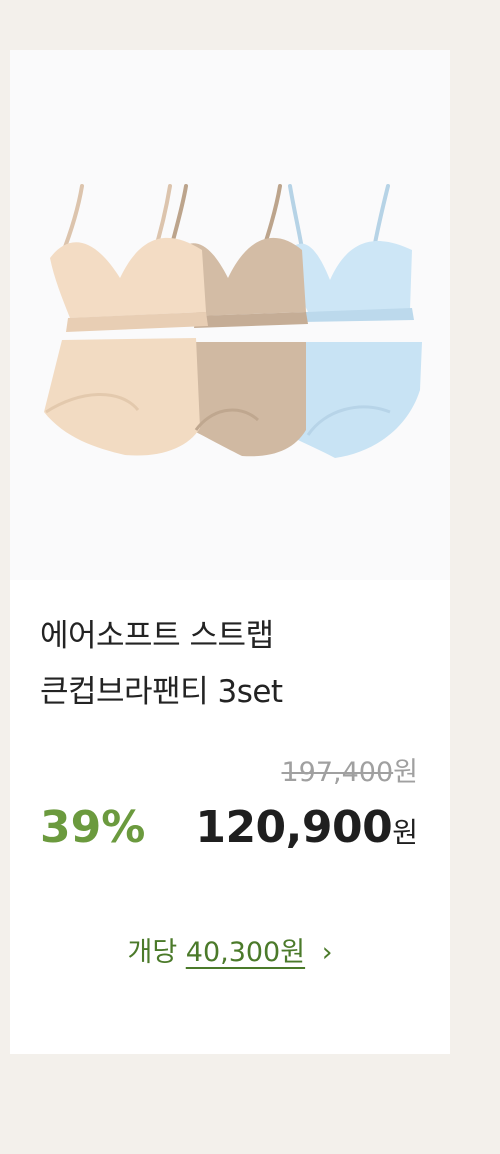 The image size is (500, 1154). What do you see at coordinates (405, 772) in the screenshot?
I see `original-price-currency: 원` at bounding box center [405, 772].